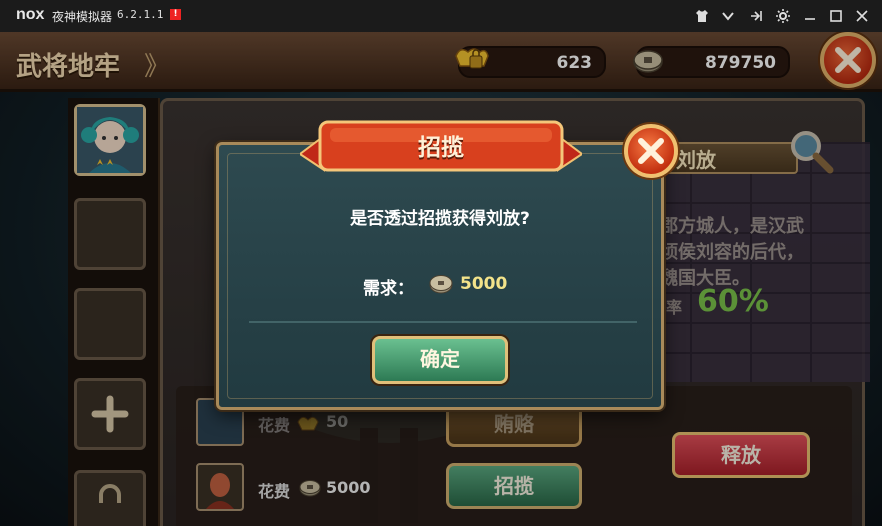  Describe the element at coordinates (441, 284) in the screenshot. I see `coin-icon` at that location.